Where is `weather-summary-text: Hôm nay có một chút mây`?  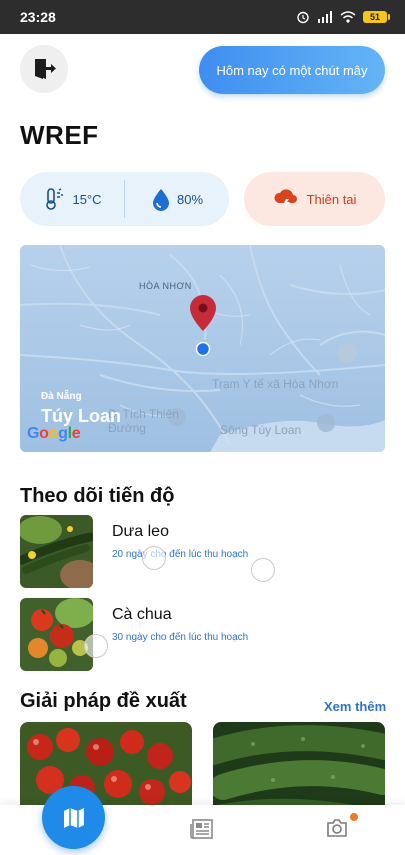 weather-summary-text: Hôm nay có một chút mây is located at coordinates (292, 70).